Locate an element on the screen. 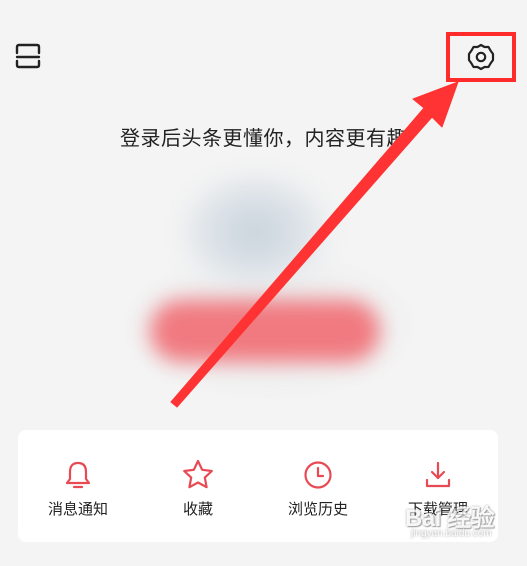 The image size is (527, 566). gear-icon is located at coordinates (481, 57).